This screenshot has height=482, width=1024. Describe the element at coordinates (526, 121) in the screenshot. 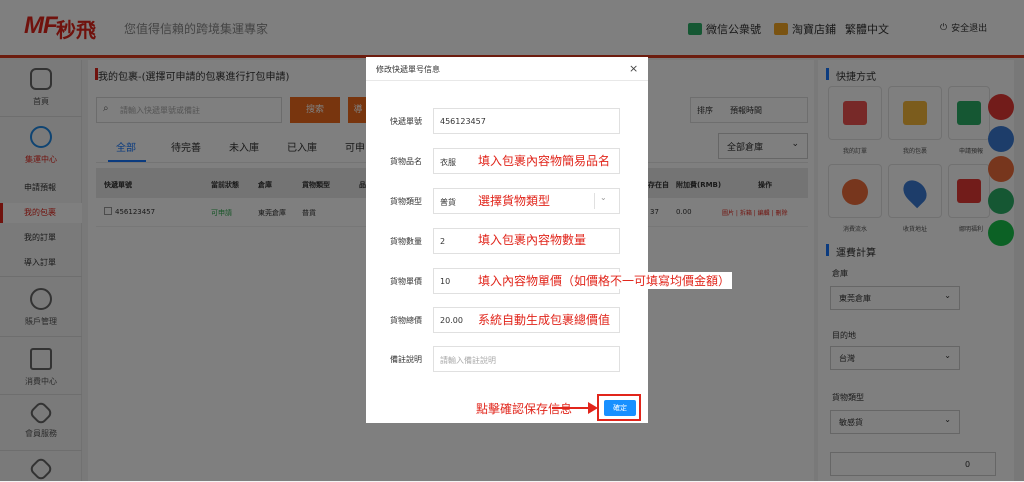

I see `tracking-number-field: 456123457` at that location.